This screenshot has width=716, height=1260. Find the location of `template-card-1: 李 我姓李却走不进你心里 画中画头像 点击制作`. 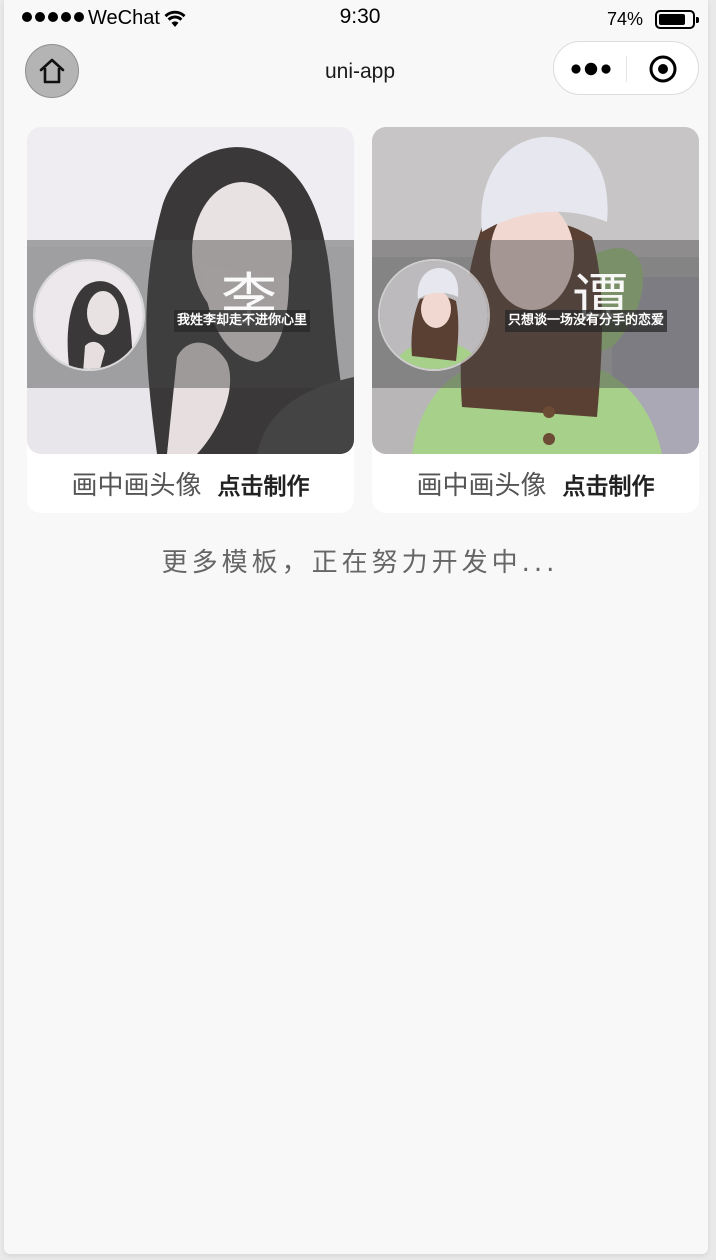

template-card-1: 李 我姓李却走不进你心里 画中画头像 点击制作 is located at coordinates (190, 320).